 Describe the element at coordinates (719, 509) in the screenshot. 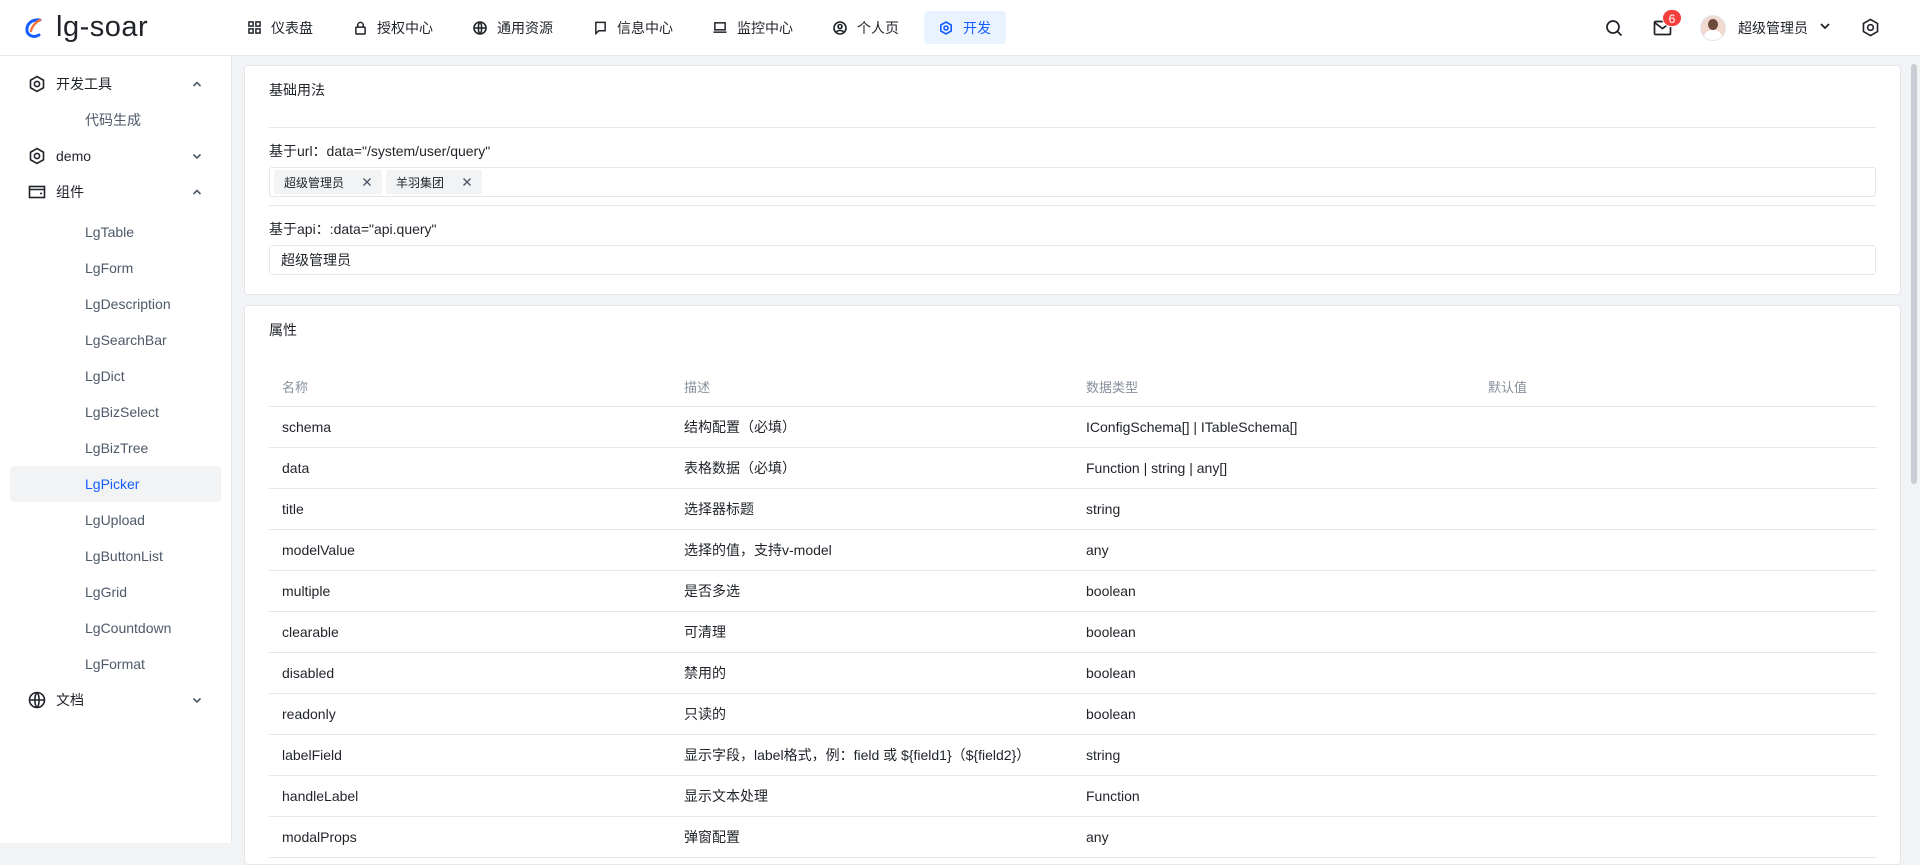

I see `table-cell: 选择器标题` at that location.